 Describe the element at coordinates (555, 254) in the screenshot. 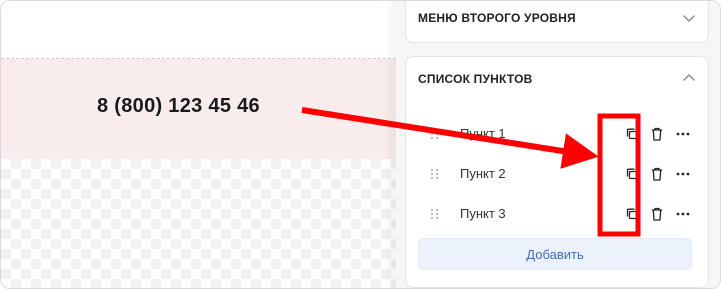

I see `add-item-button: Добавить` at that location.